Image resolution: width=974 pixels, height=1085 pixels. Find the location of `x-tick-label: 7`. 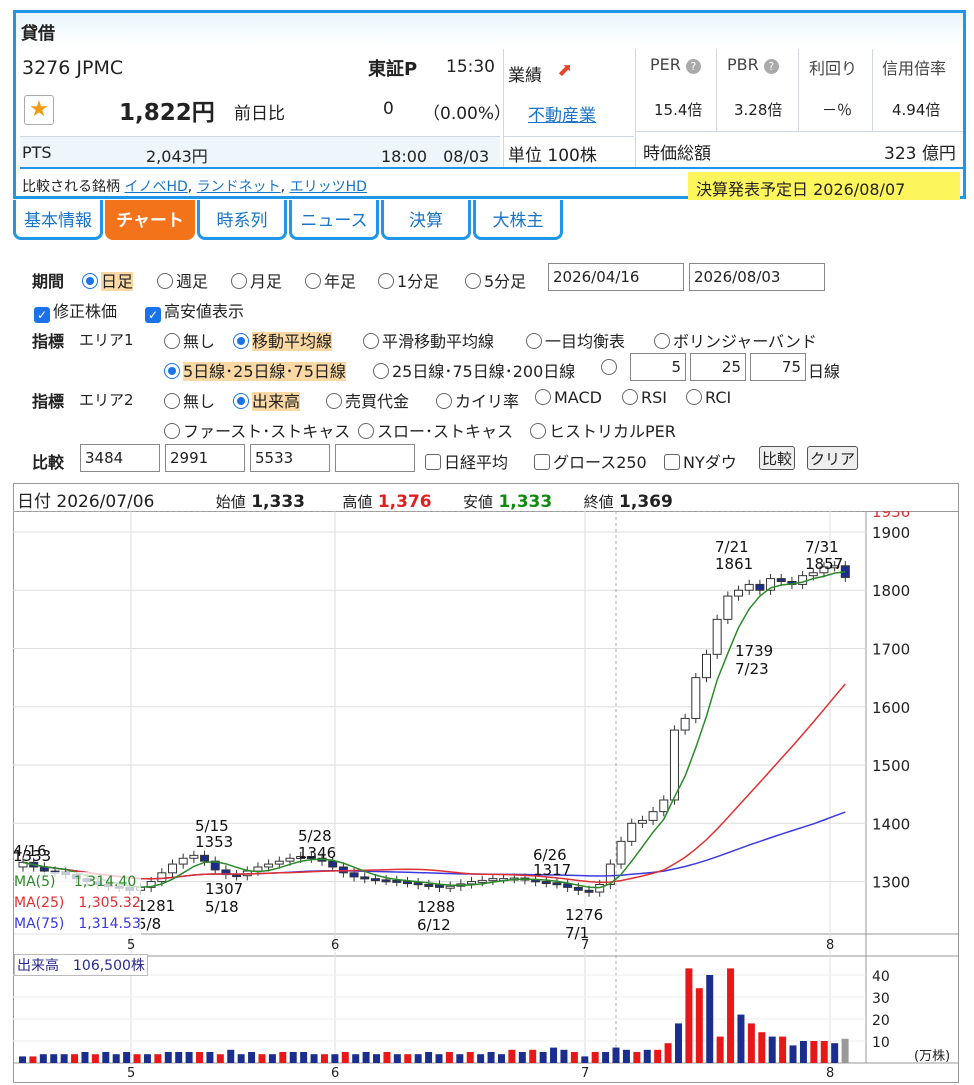

x-tick-label: 7 is located at coordinates (585, 1073).